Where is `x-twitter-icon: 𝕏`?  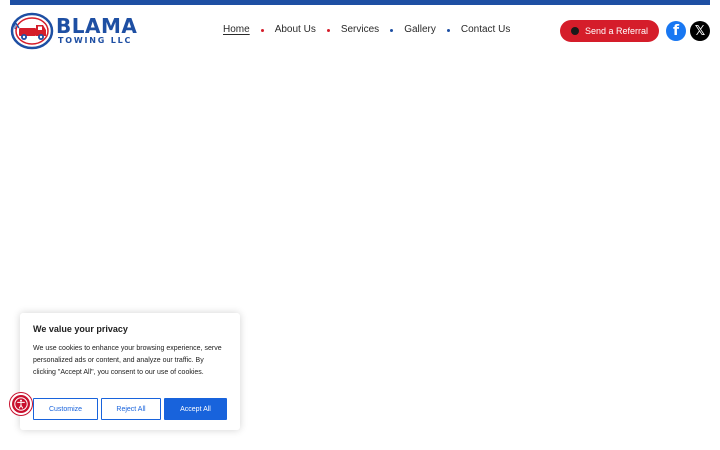
x-twitter-icon: 𝕏 is located at coordinates (700, 31).